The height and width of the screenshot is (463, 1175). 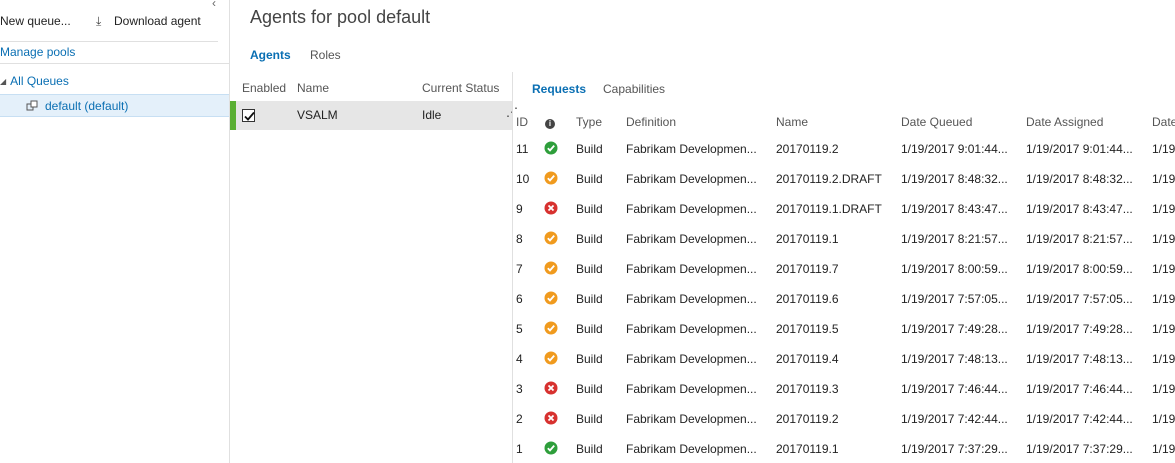 What do you see at coordinates (807, 269) in the screenshot?
I see `request-name: 20170119.7` at bounding box center [807, 269].